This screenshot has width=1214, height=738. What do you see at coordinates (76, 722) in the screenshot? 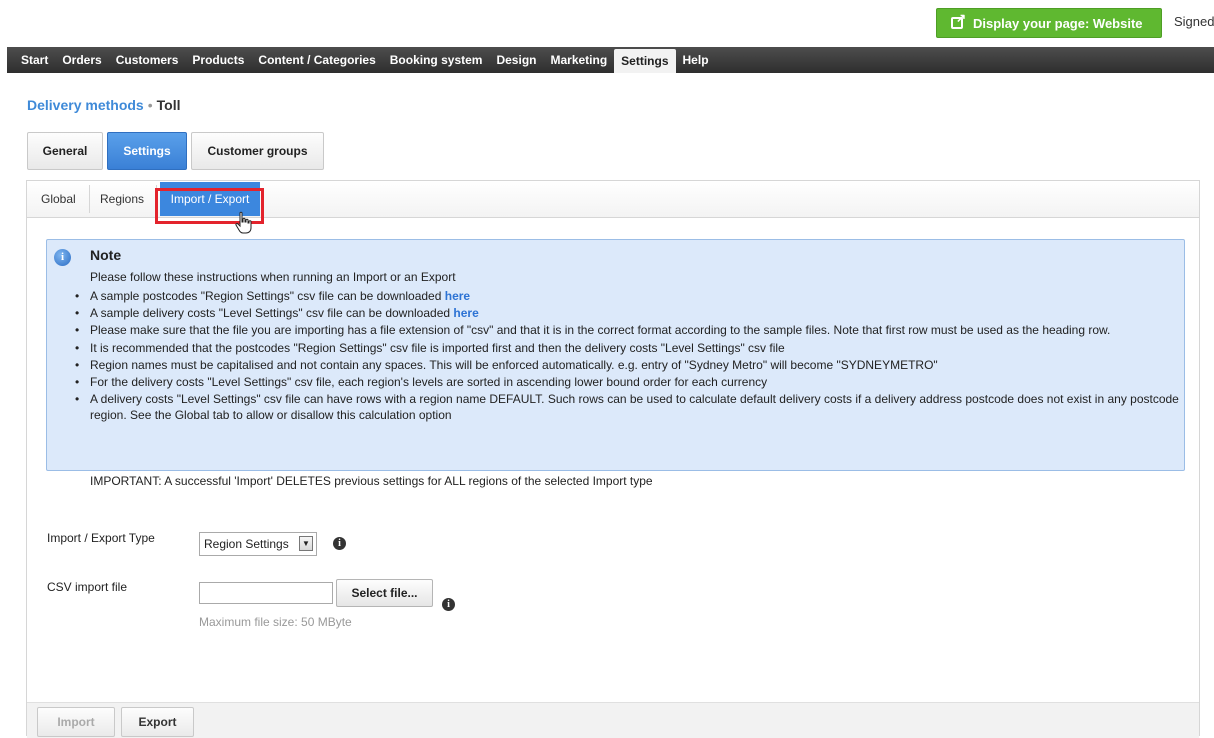
I see `import-button: Import` at bounding box center [76, 722].